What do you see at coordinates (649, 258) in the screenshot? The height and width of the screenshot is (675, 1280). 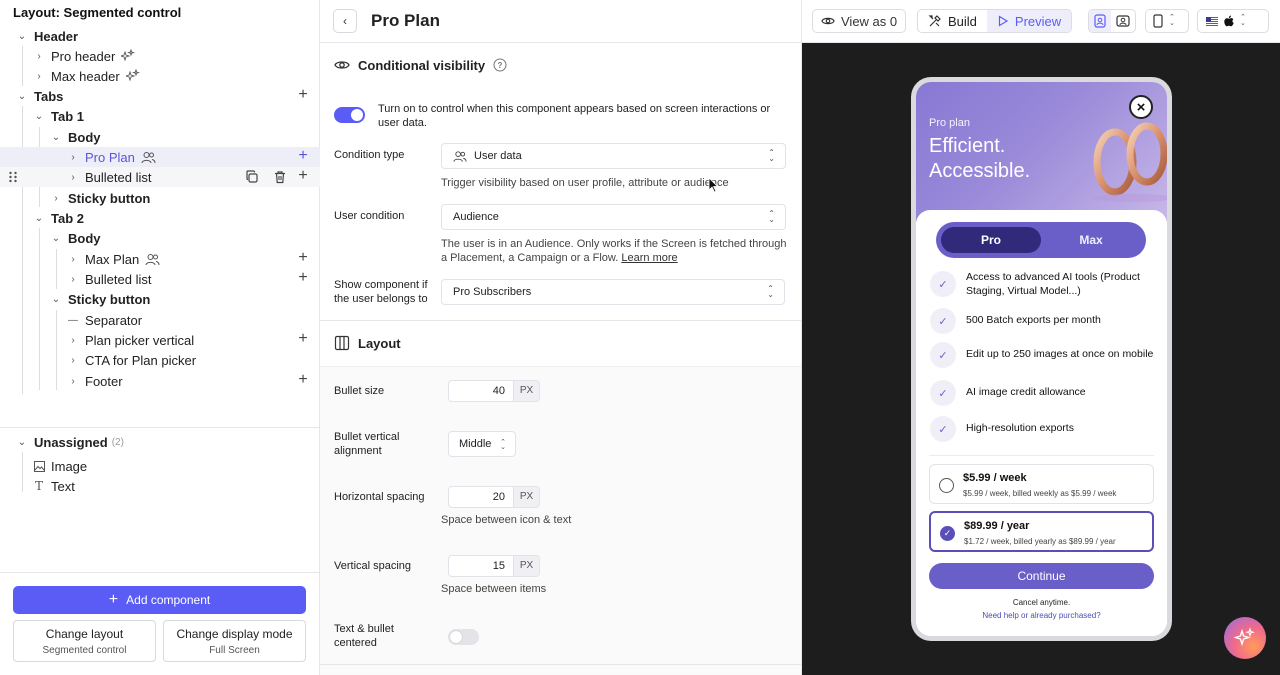 I see `learn-more-link: Learn more` at bounding box center [649, 258].